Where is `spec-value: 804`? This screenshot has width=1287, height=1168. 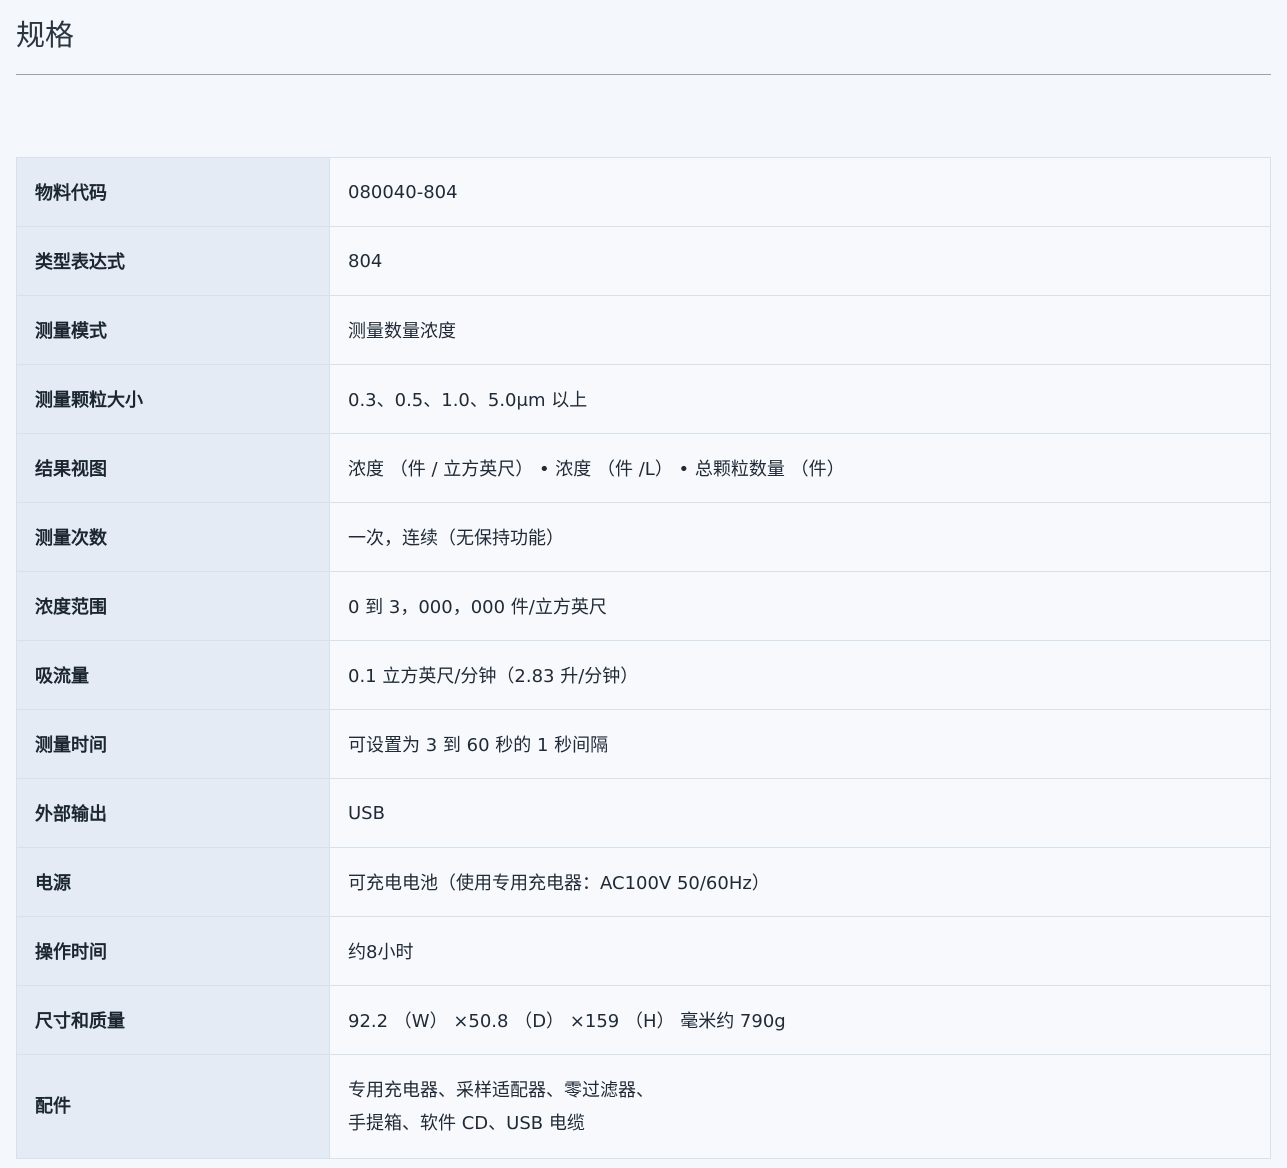
spec-value: 804 is located at coordinates (800, 261).